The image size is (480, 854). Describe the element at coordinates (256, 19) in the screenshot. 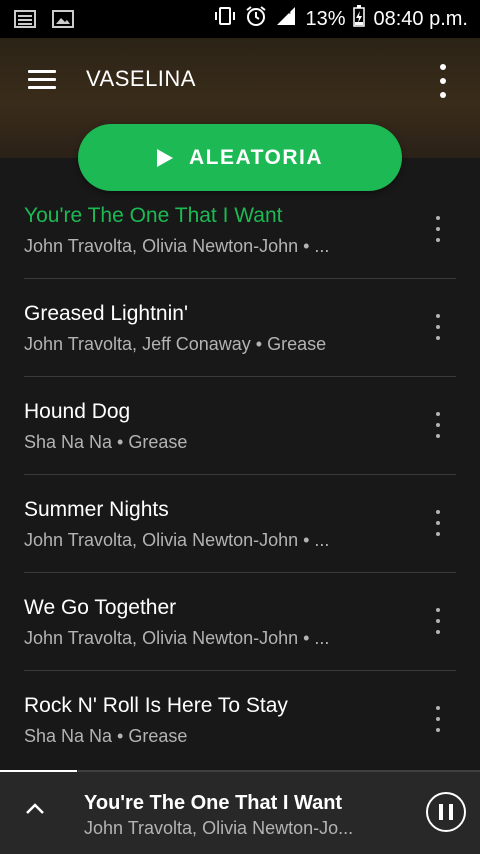

I see `alarm-icon` at that location.